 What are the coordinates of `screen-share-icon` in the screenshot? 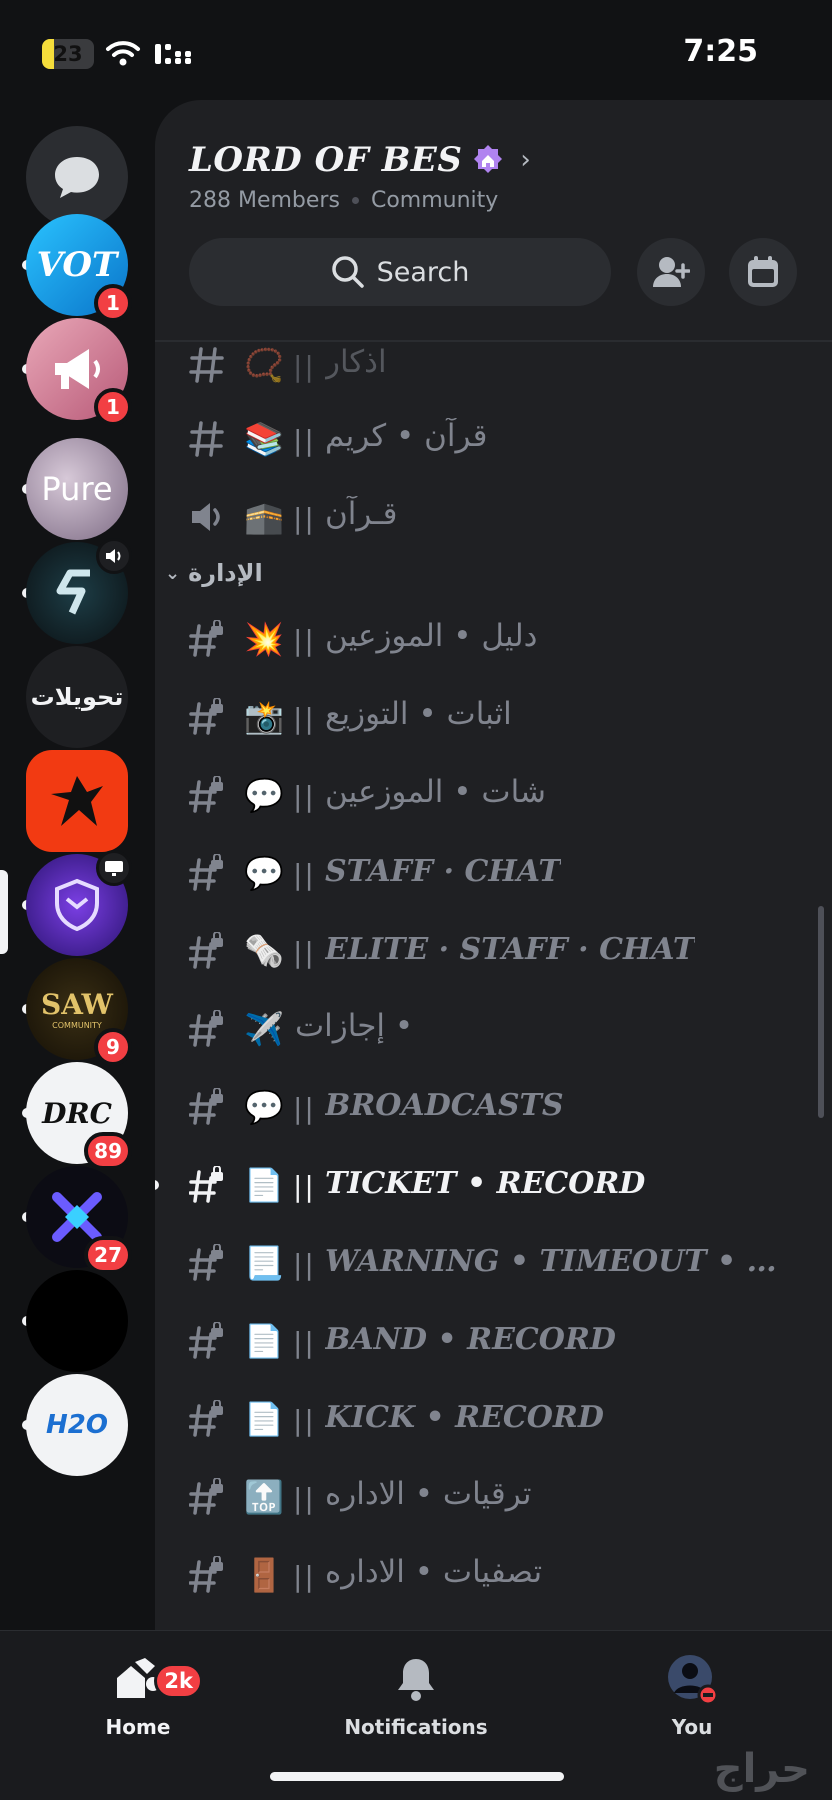 It's located at (114, 868).